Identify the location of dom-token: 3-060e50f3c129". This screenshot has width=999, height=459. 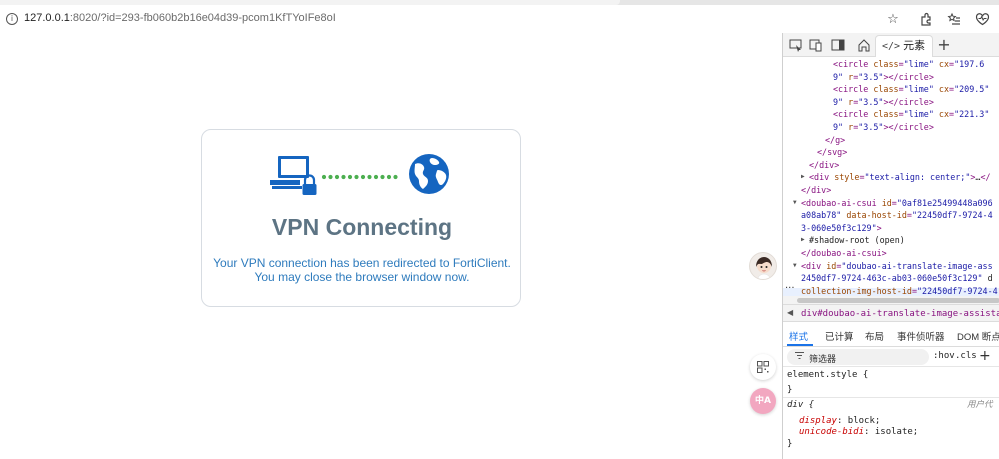
(839, 227).